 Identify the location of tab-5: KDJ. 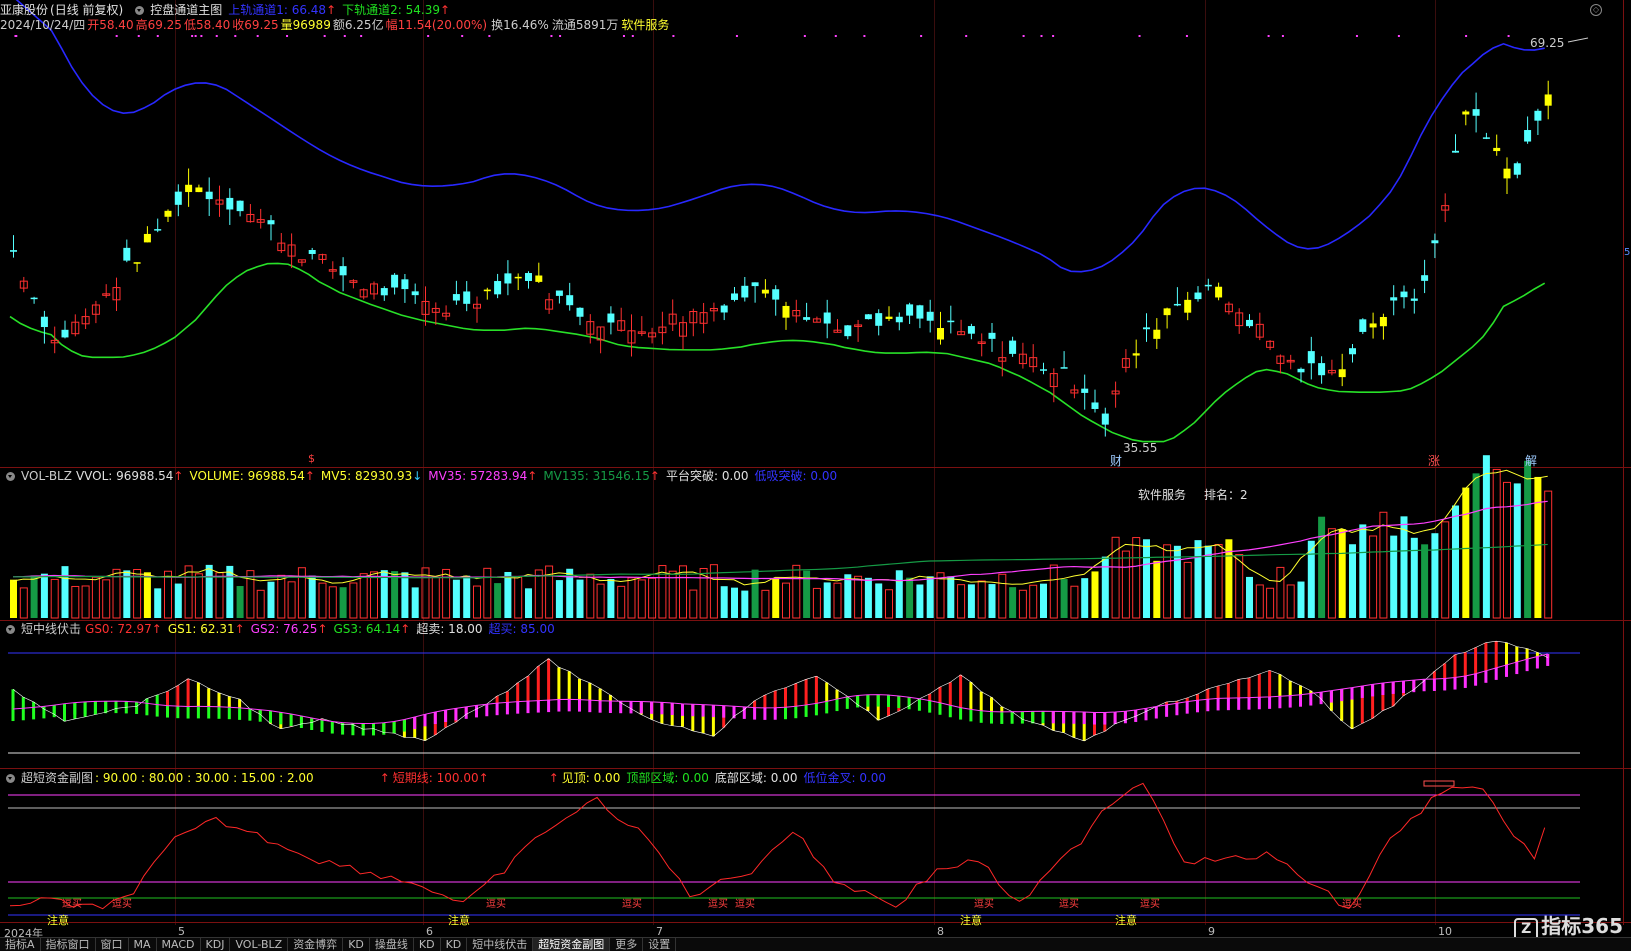
(216, 944).